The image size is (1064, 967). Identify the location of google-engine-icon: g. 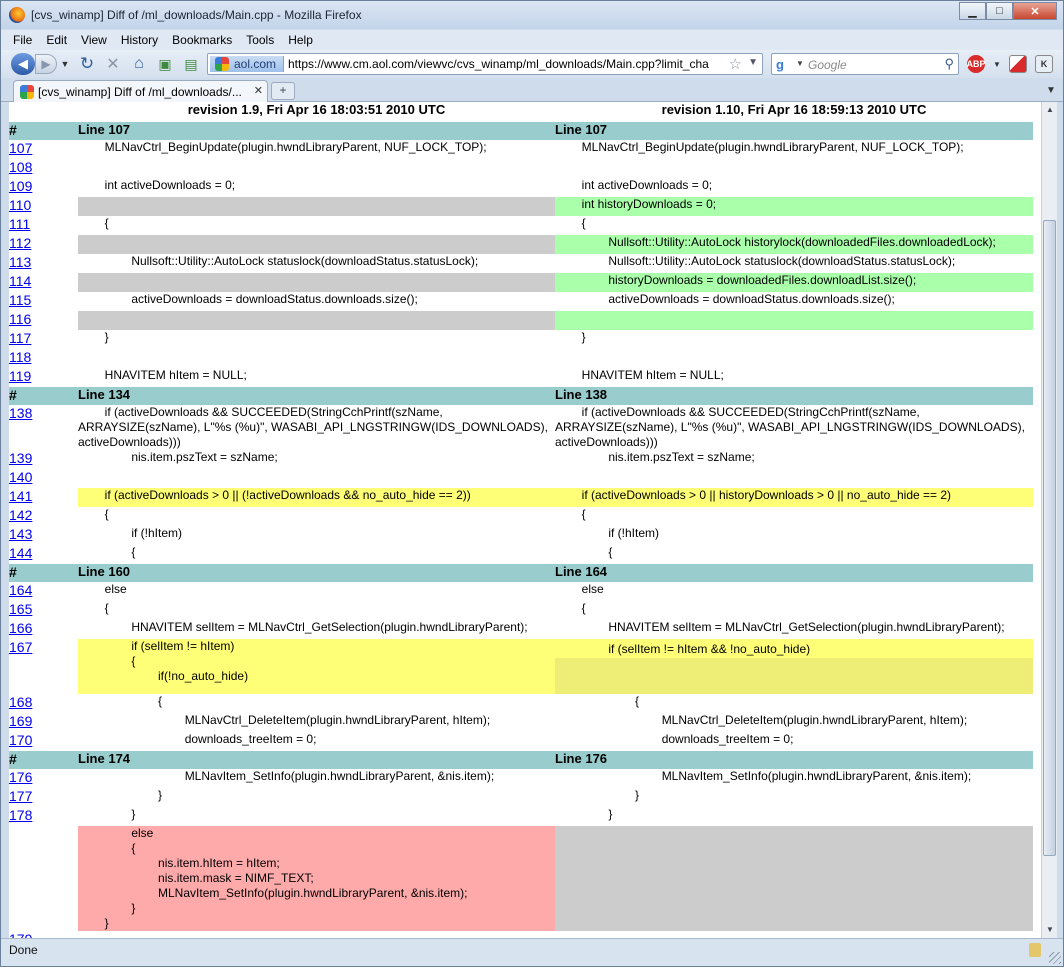
(784, 65).